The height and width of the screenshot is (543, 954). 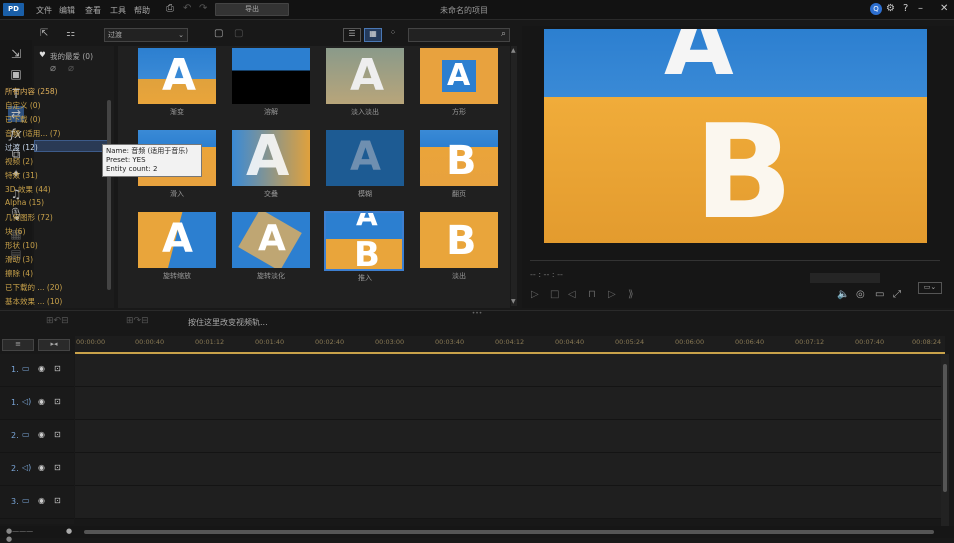 What do you see at coordinates (53, 68) in the screenshot?
I see `tag-icon: ⌀` at bounding box center [53, 68].